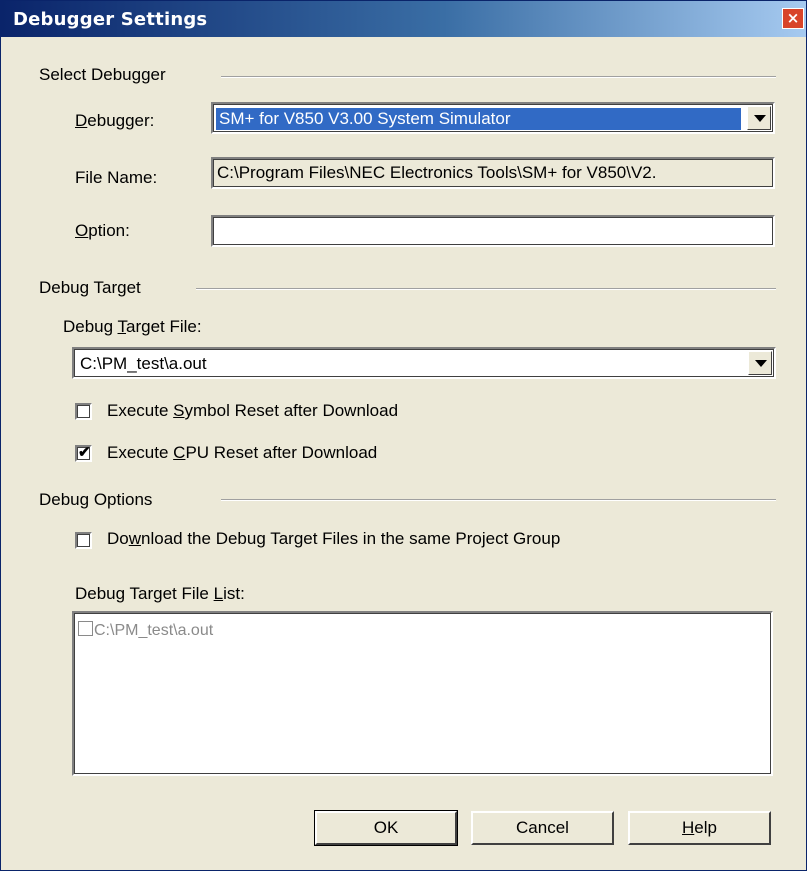 The image size is (807, 871). I want to click on symbol-reset-checkbox, so click(83, 411).